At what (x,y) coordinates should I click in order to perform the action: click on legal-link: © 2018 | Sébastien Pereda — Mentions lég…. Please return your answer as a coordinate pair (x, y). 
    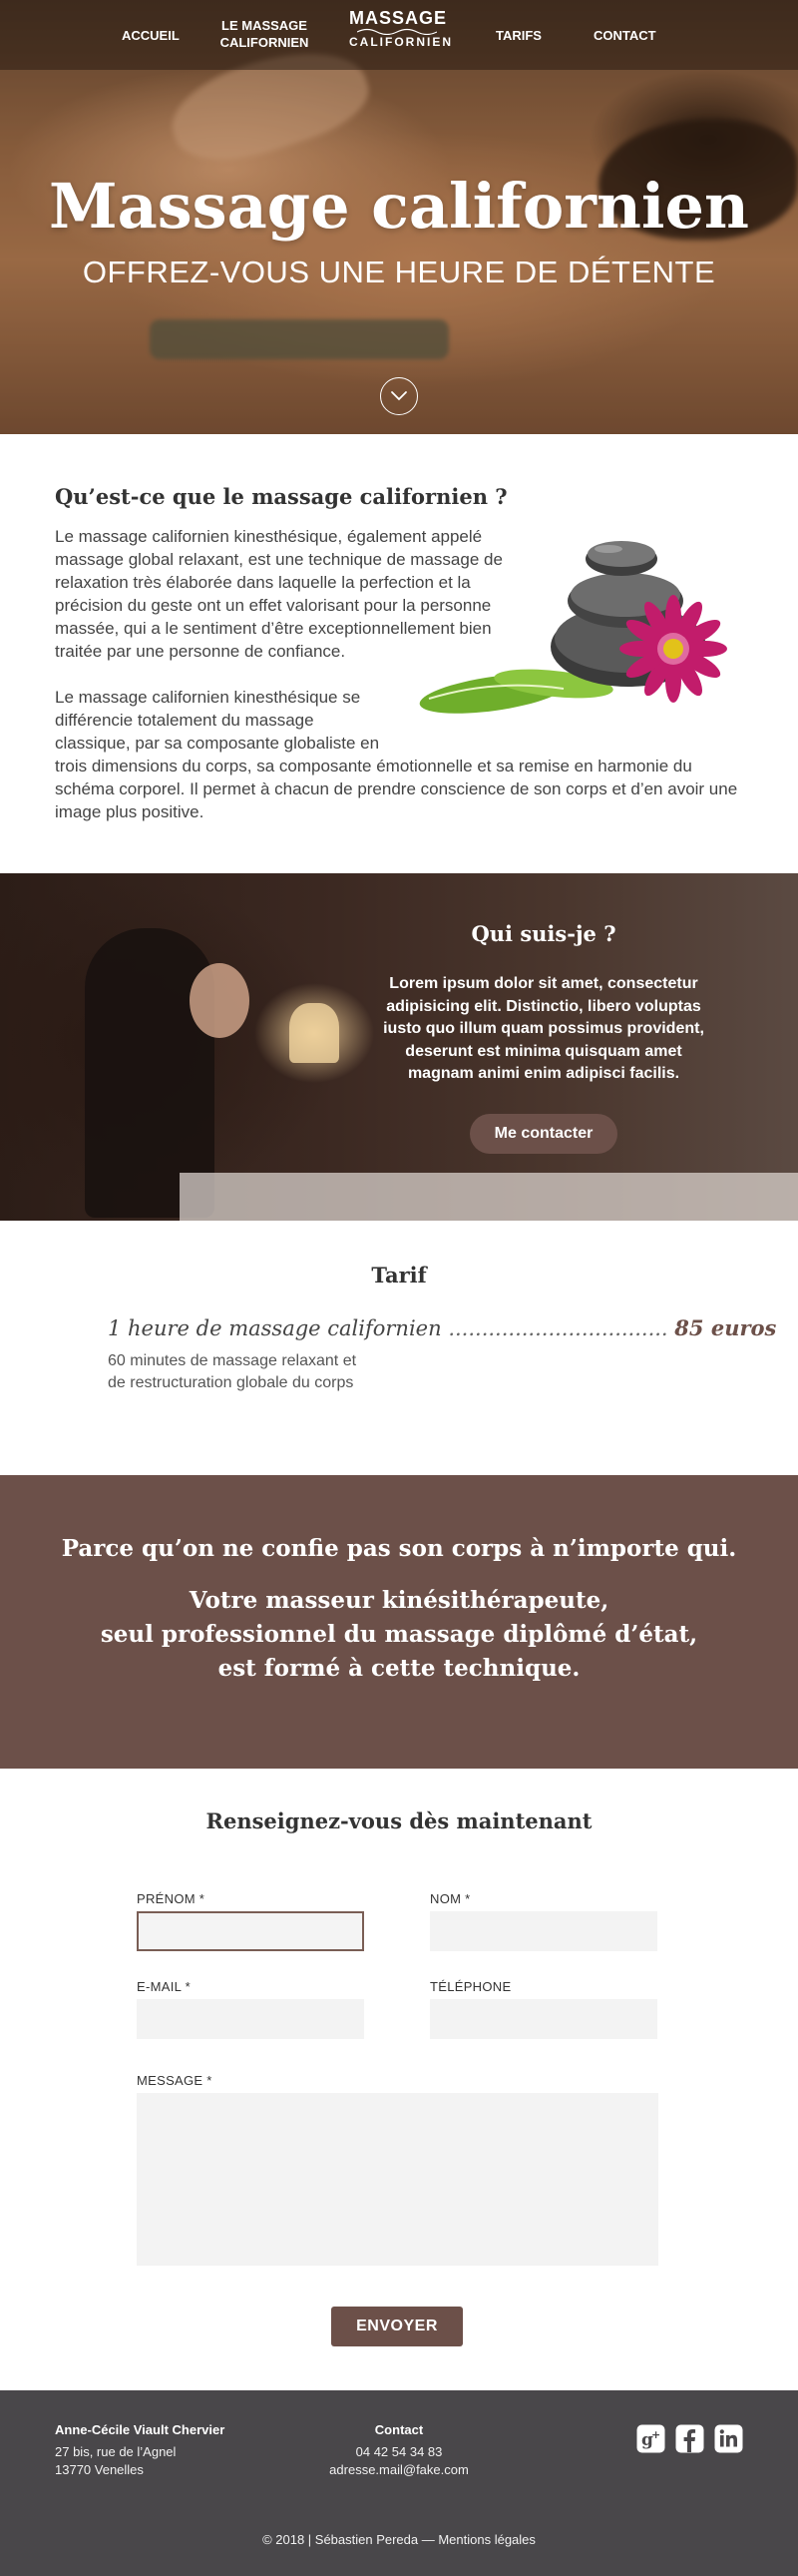
    Looking at the image, I should click on (399, 2539).